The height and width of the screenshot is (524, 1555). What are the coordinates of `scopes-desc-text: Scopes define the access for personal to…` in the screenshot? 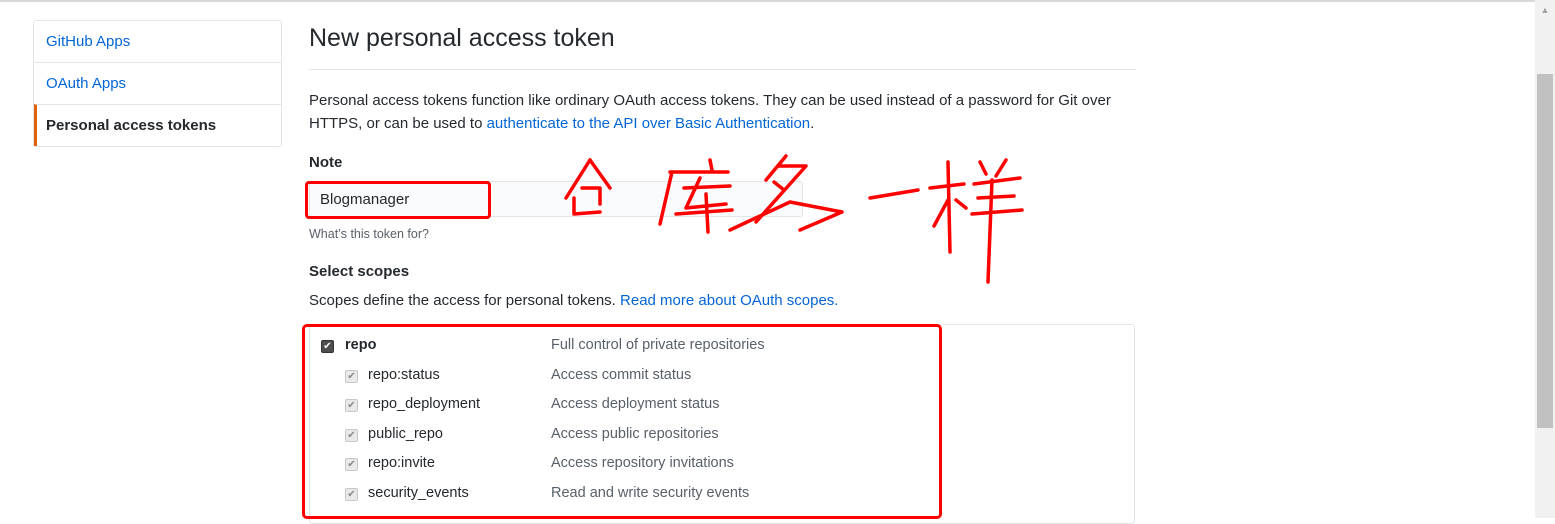 It's located at (465, 300).